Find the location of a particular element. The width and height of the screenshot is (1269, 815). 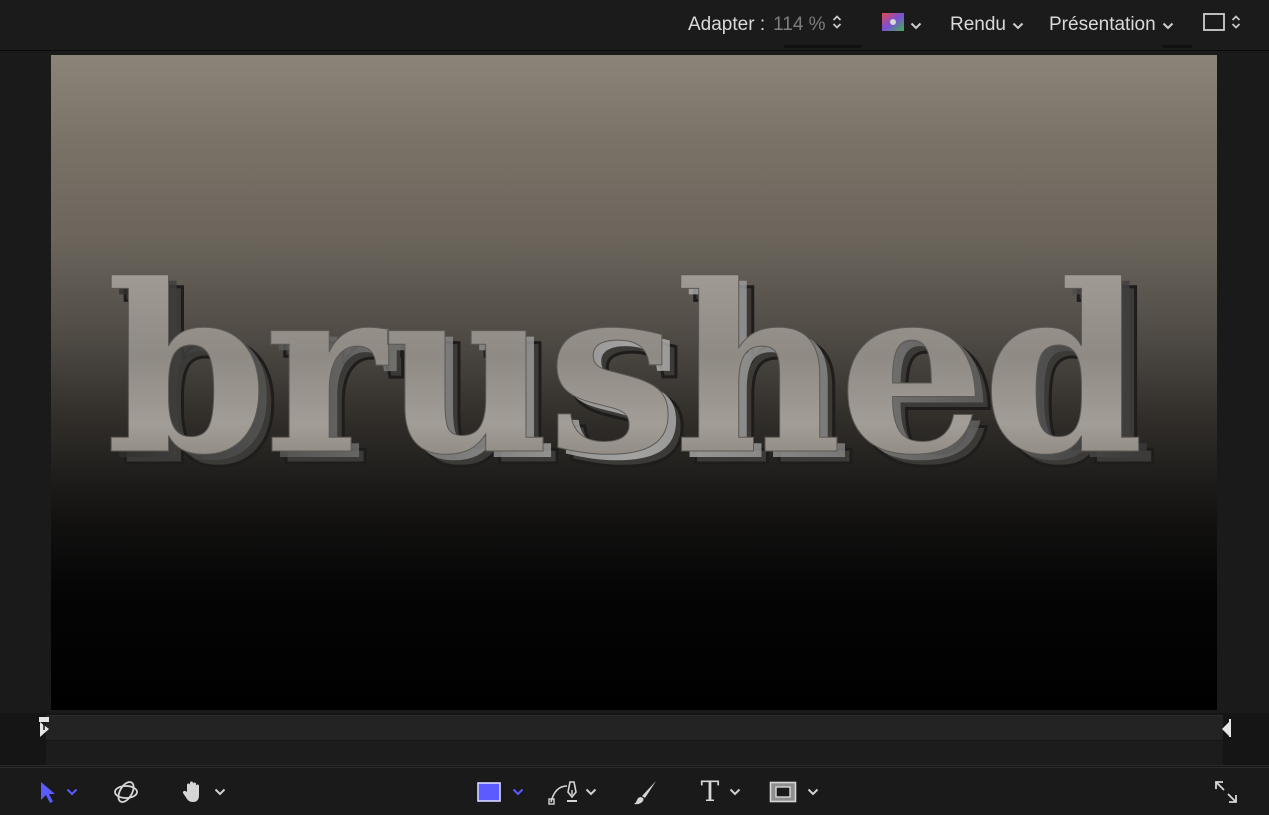

timeline-divider is located at coordinates (634, 765).